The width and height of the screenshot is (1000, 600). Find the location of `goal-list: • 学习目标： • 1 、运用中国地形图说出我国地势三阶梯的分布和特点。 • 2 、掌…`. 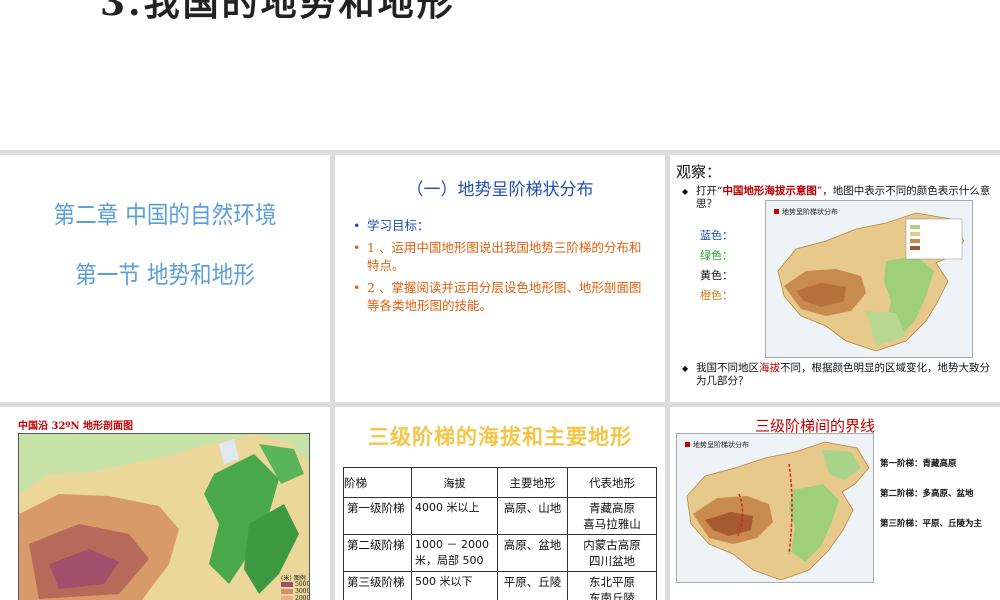

goal-list: • 学习目标： • 1 、运用中国地形图说出我国地势三阶梯的分布和特点。 • 2 、掌… is located at coordinates (503, 268).